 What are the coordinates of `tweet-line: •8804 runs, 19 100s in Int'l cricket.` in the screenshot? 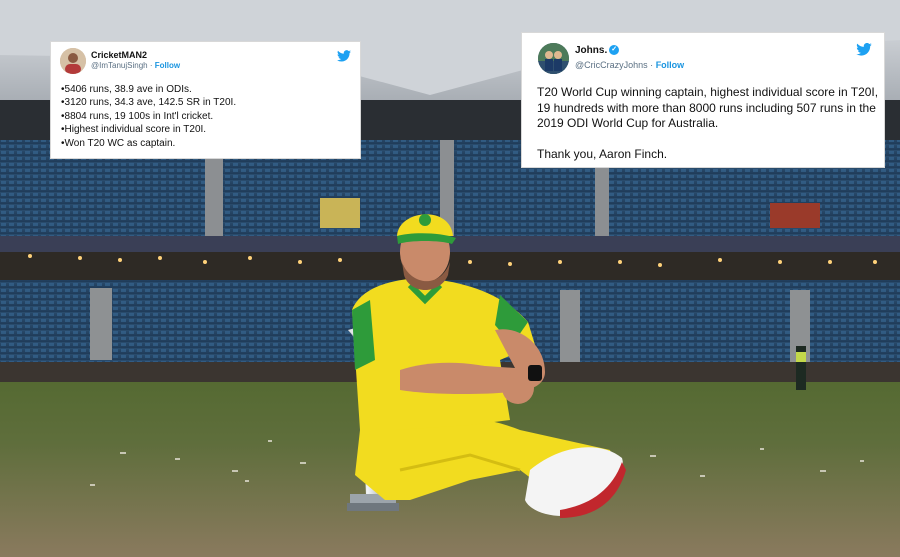 It's located at (137, 116).